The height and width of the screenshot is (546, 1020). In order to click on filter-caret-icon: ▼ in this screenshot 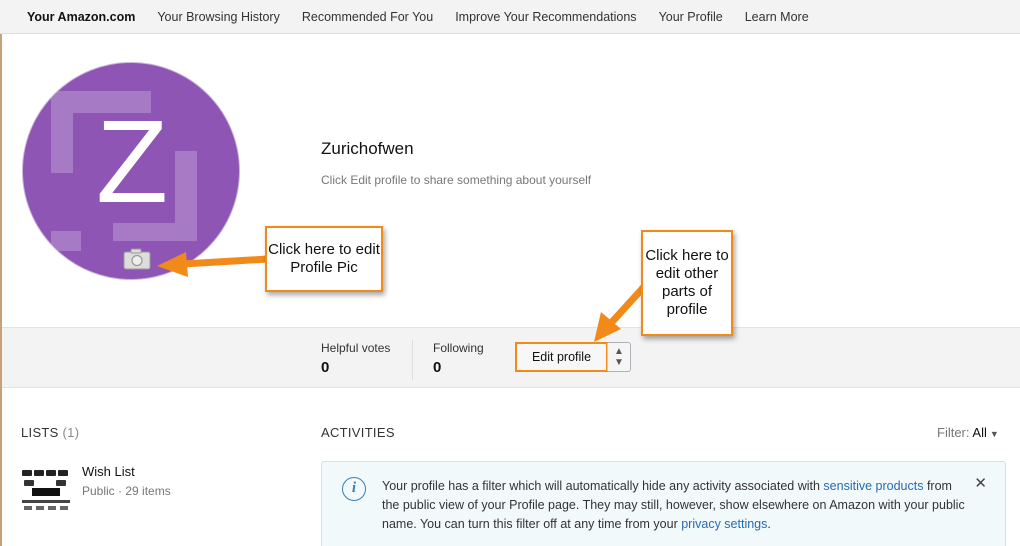, I will do `click(994, 434)`.